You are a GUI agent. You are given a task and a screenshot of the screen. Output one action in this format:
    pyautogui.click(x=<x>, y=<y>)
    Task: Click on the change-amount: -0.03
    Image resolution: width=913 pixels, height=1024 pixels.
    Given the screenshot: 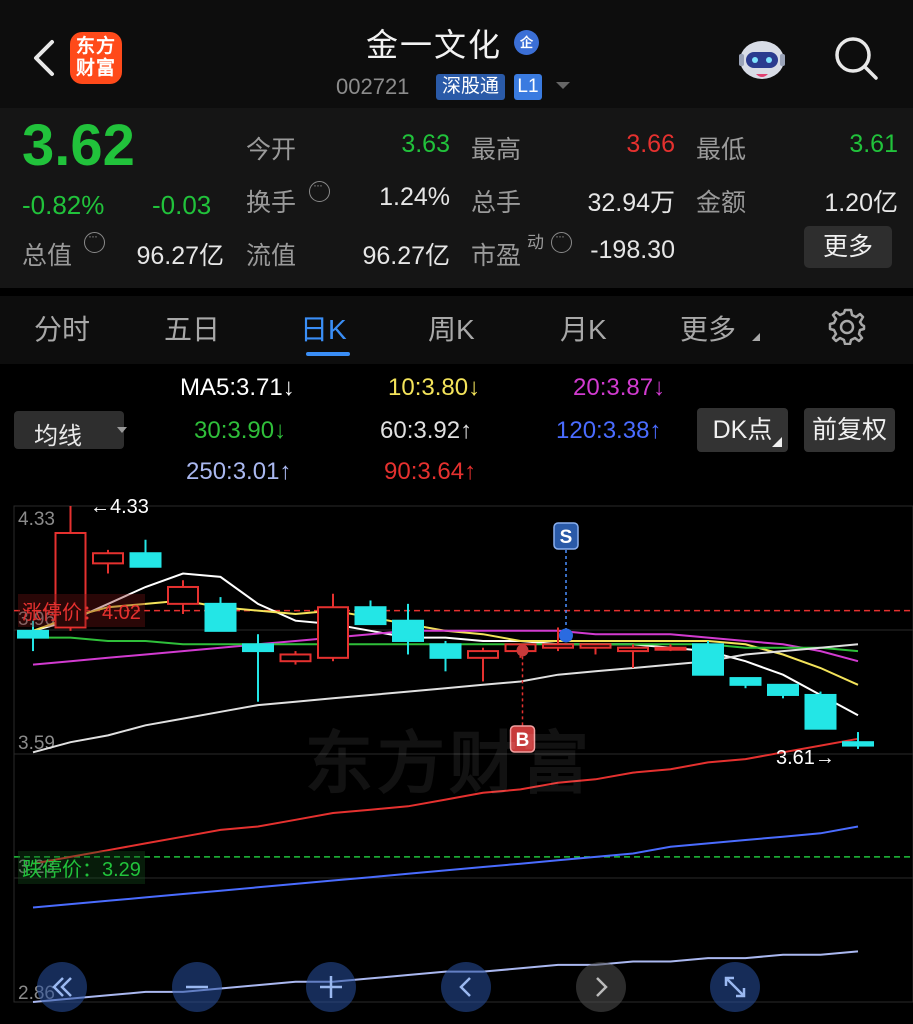 What is the action you would take?
    pyautogui.click(x=182, y=205)
    